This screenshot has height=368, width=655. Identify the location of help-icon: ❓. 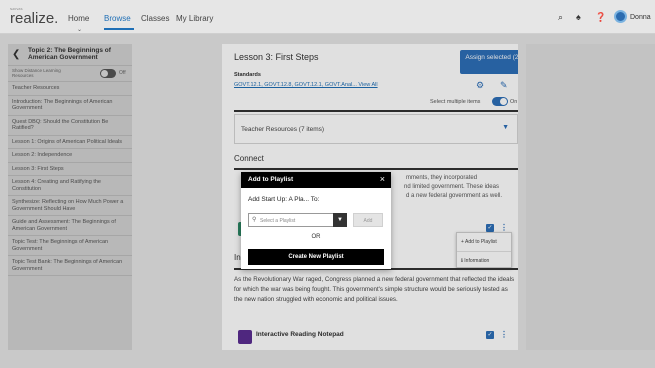
(600, 17).